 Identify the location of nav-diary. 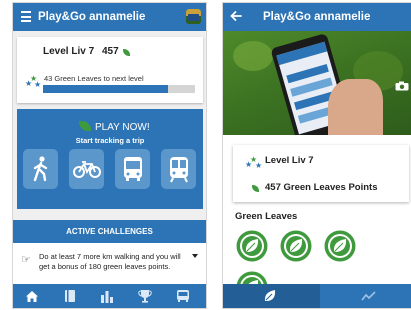
(70, 296).